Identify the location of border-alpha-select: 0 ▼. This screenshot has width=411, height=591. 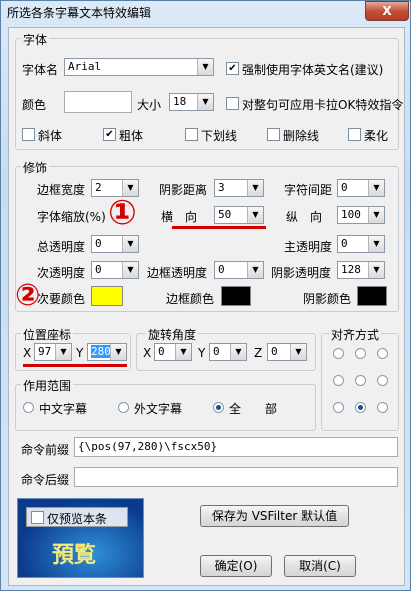
(239, 270).